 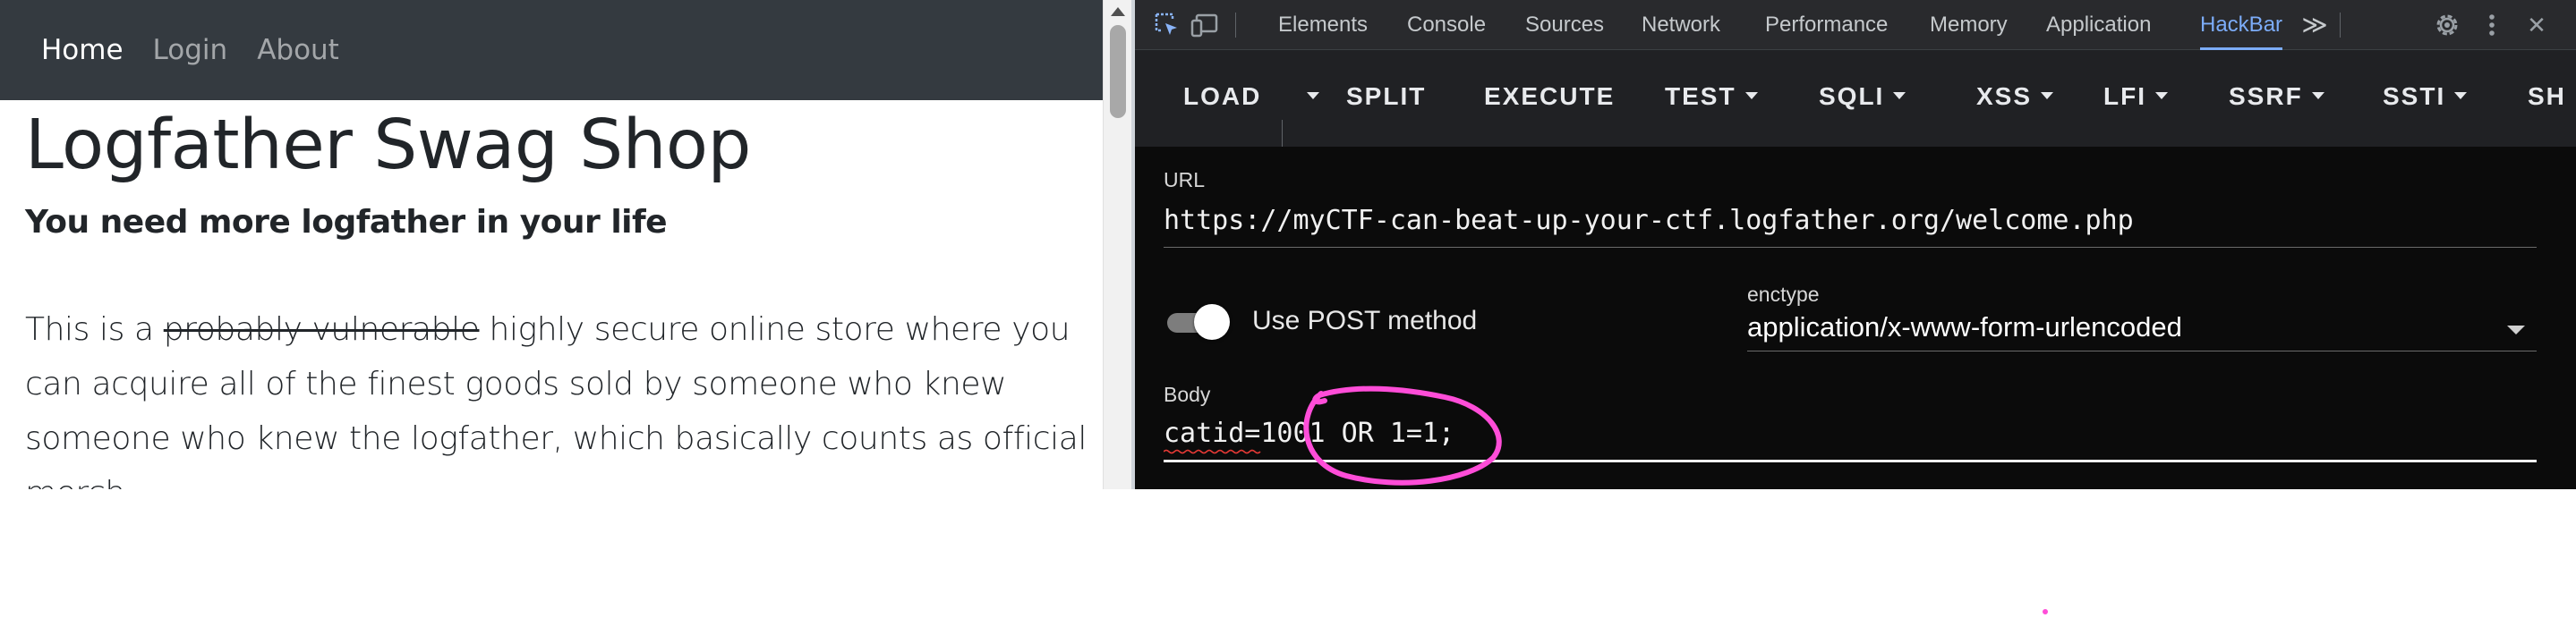 I want to click on load-button: LOAD, so click(x=1222, y=97).